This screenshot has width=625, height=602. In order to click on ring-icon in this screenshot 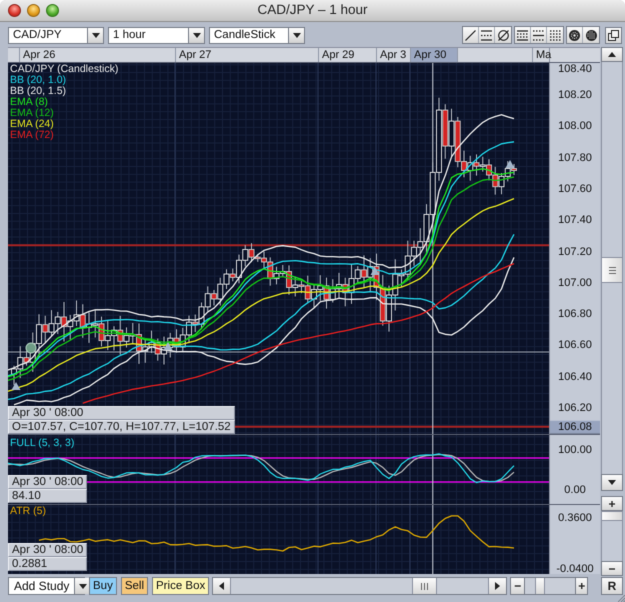, I will do `click(574, 35)`.